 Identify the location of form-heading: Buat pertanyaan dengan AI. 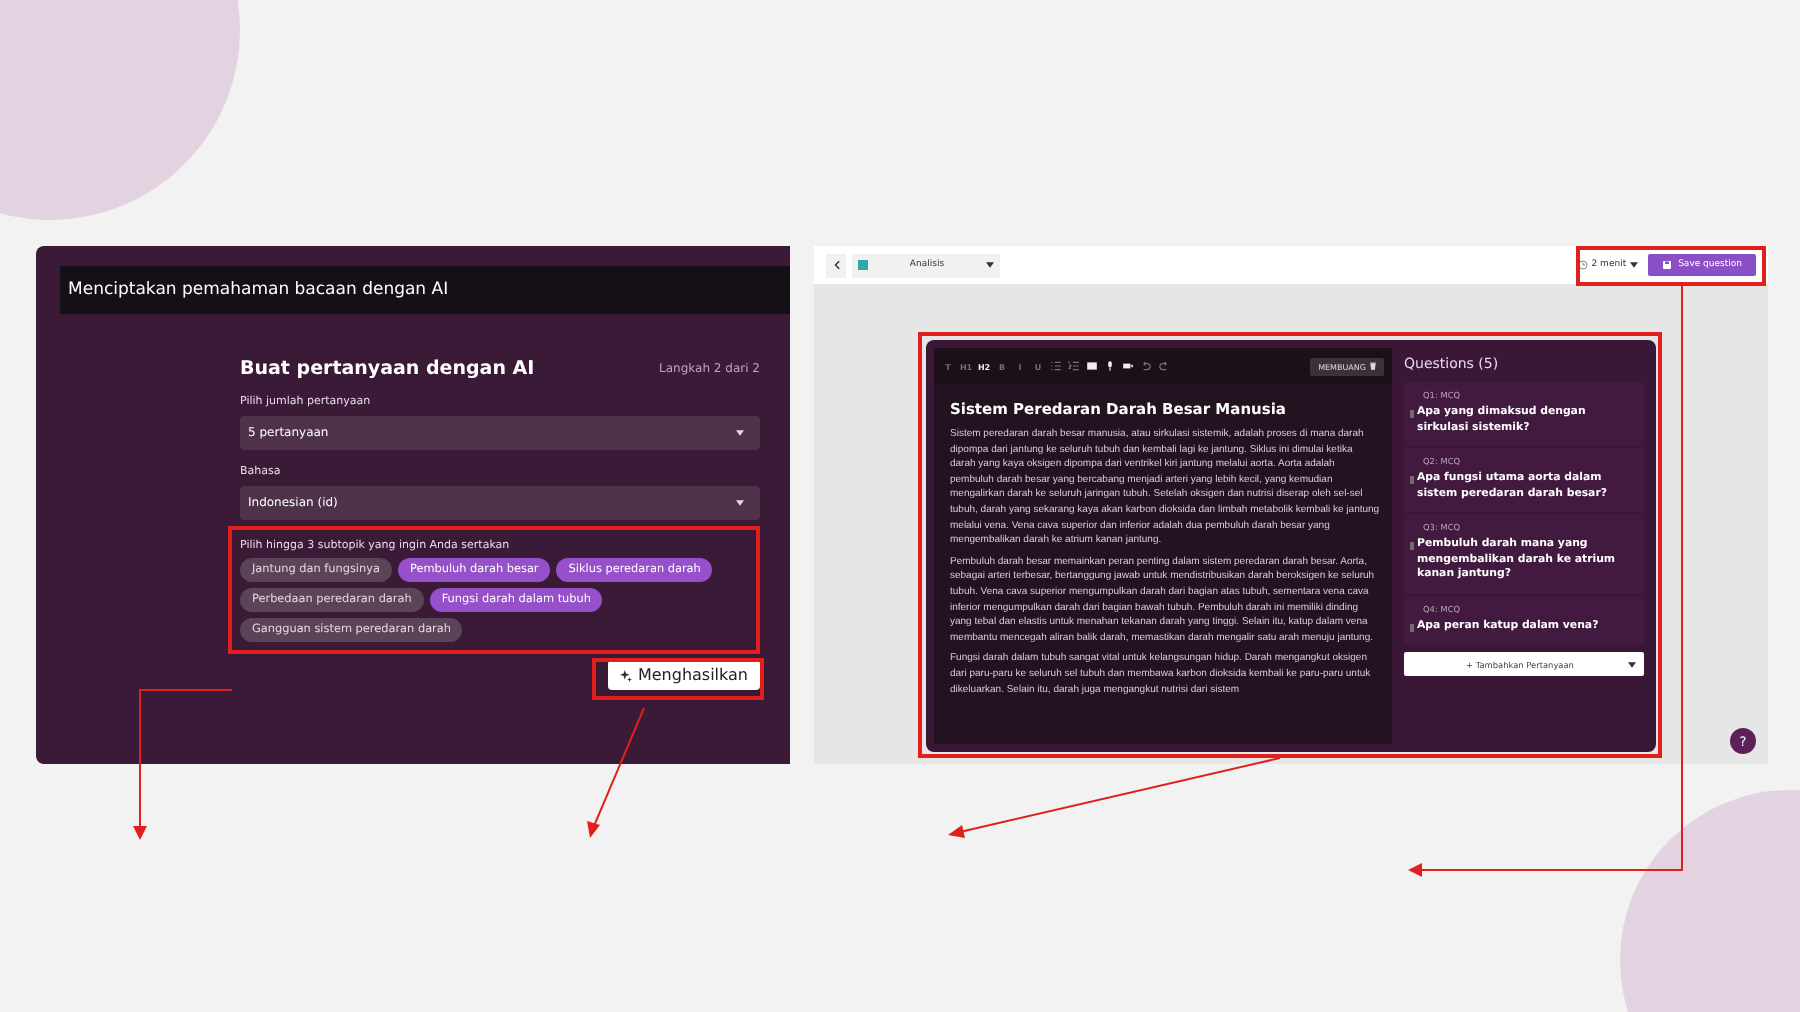
(387, 369).